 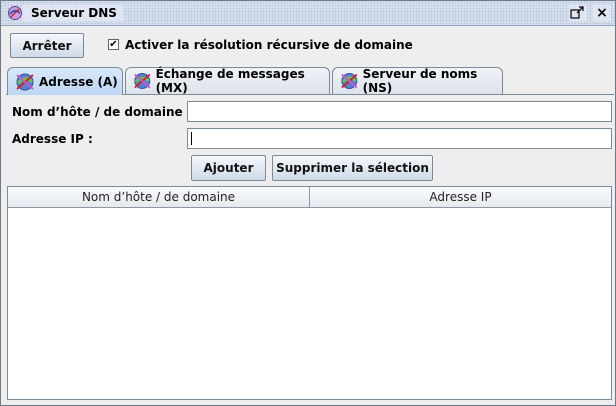 I want to click on window-title: Serveur DNS, so click(x=73, y=13).